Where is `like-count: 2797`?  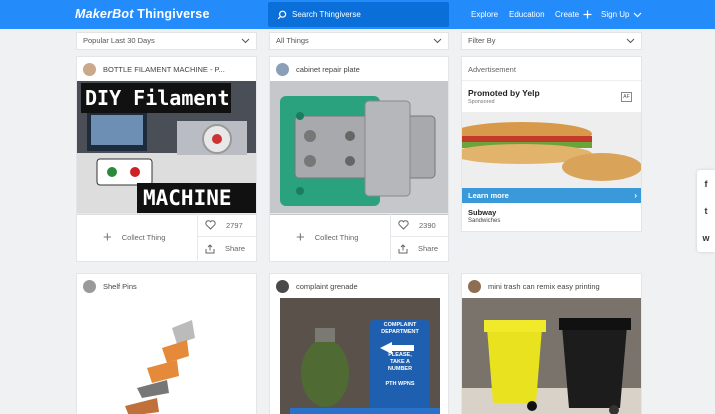 like-count: 2797 is located at coordinates (234, 225).